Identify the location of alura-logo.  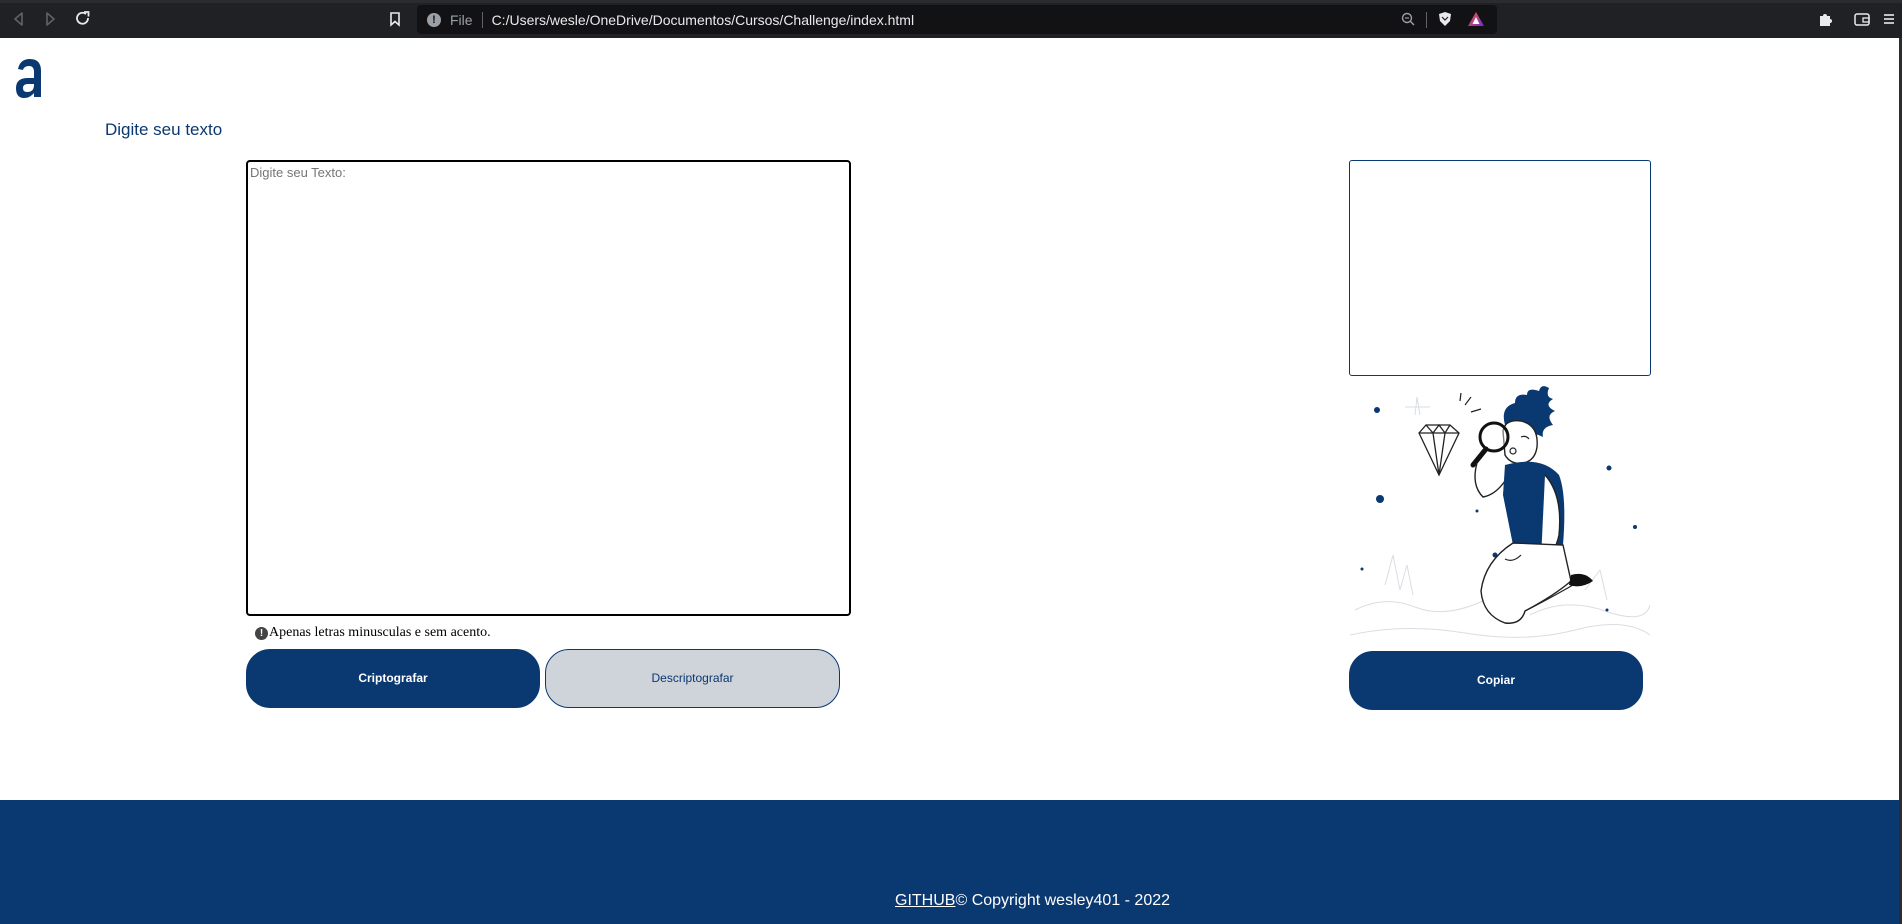
(29, 78).